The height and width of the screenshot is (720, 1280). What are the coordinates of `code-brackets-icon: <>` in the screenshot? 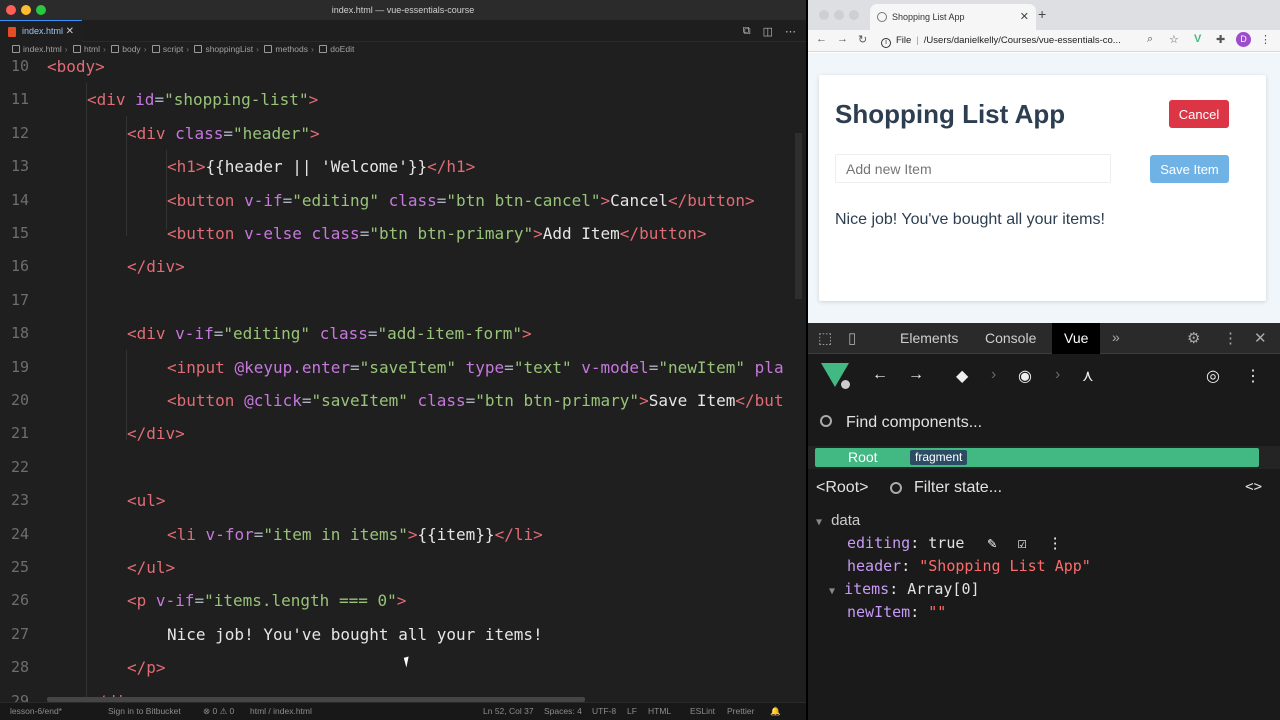 It's located at (1253, 487).